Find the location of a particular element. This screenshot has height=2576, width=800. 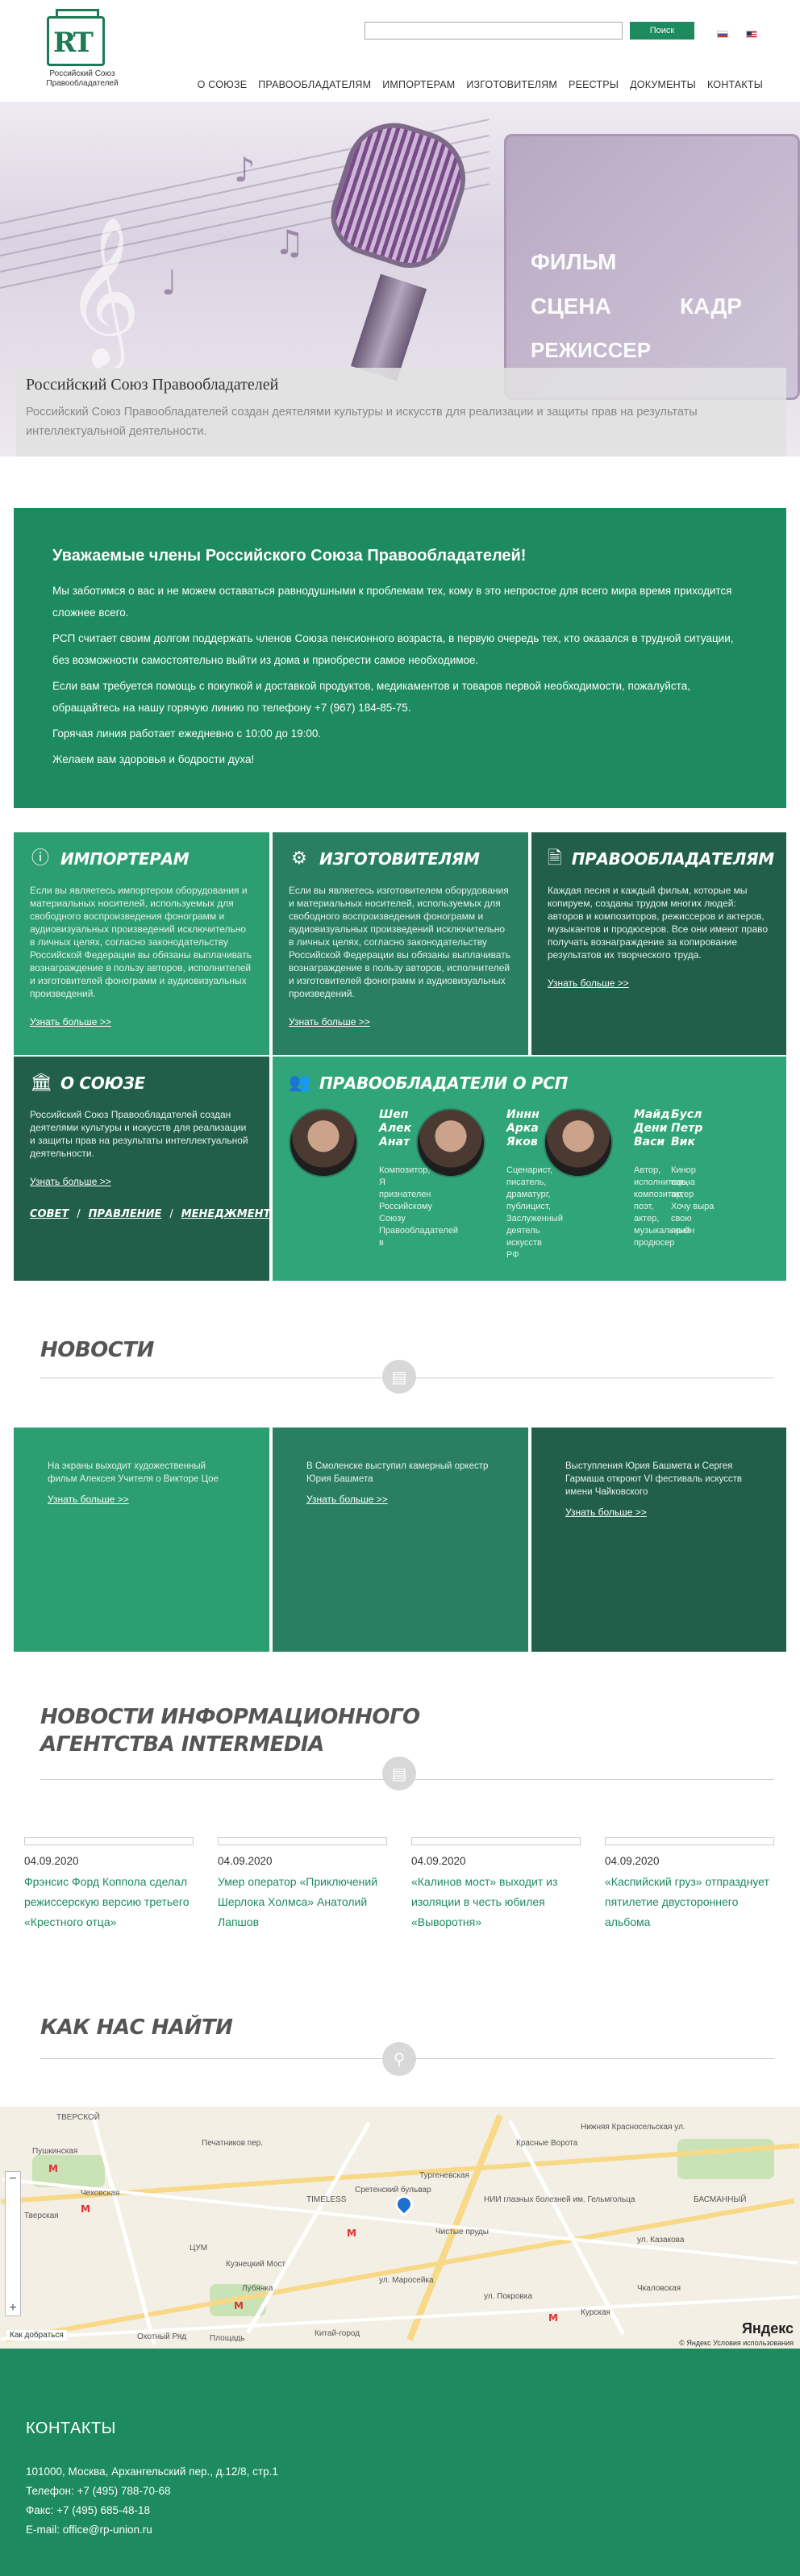

map-marker-icon is located at coordinates (404, 2204).